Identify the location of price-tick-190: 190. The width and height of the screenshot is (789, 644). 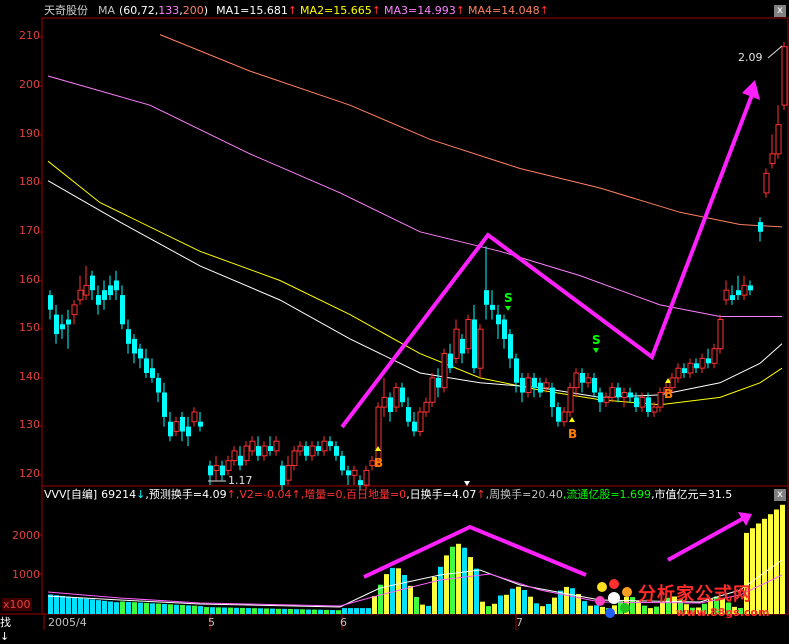
(29, 133).